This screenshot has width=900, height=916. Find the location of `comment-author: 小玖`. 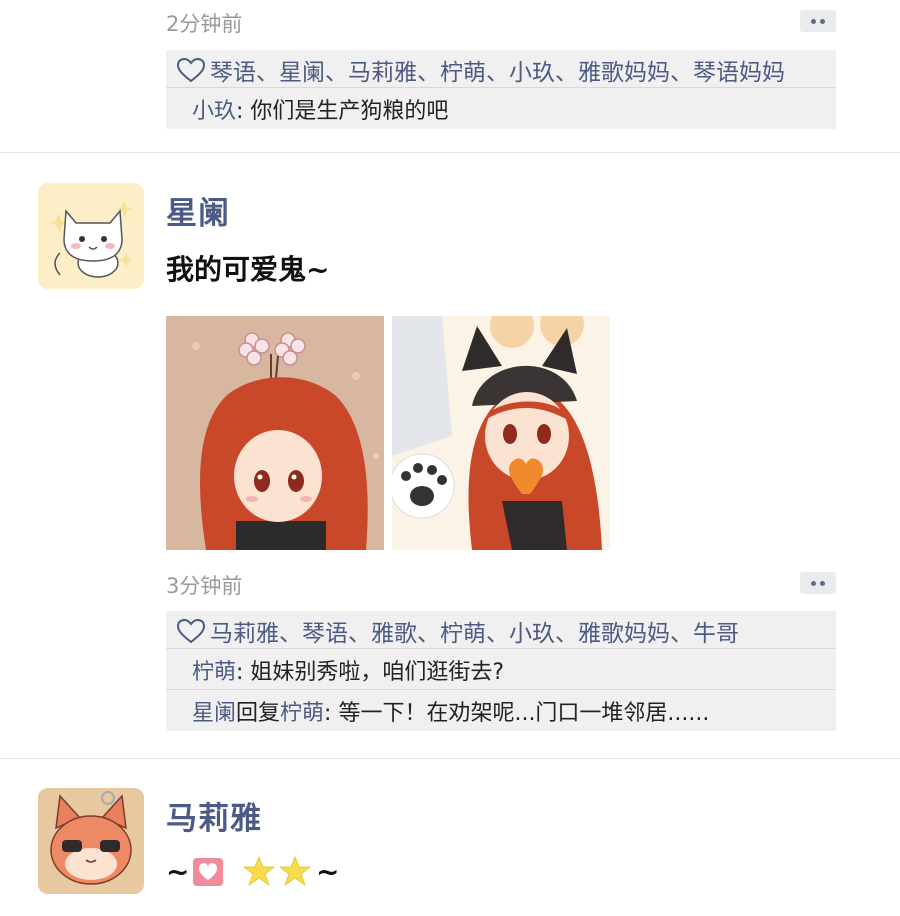

comment-author: 小玖 is located at coordinates (214, 111).